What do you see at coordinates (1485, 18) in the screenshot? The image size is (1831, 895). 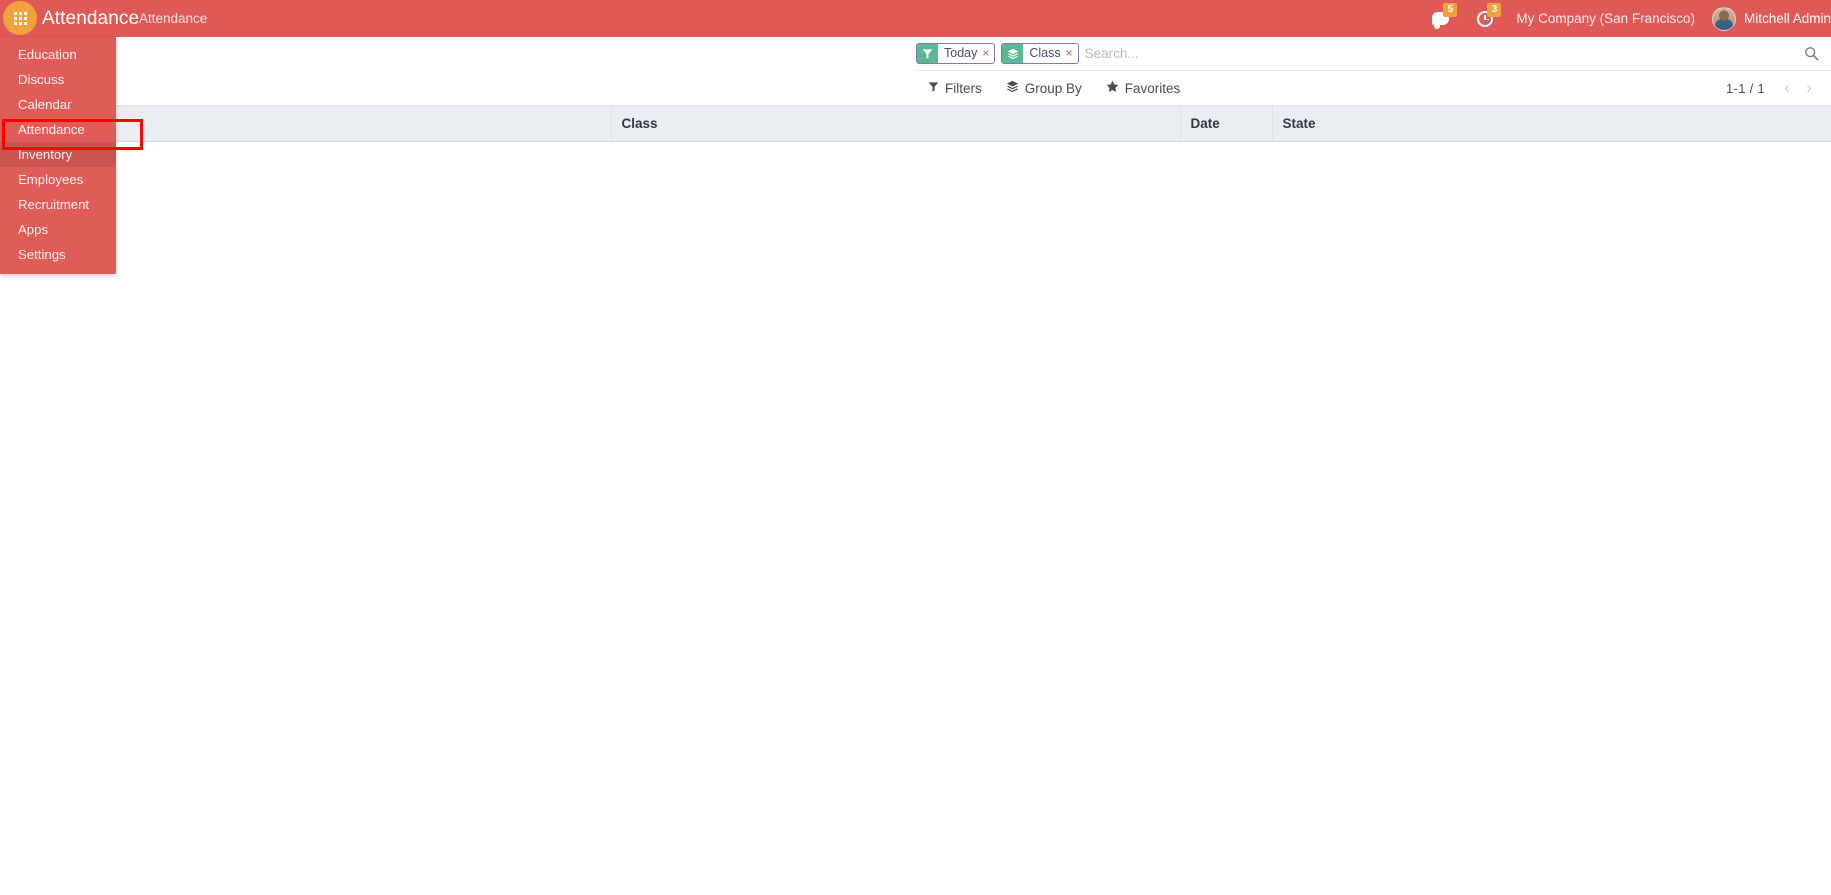 I see `activities-button: 3` at bounding box center [1485, 18].